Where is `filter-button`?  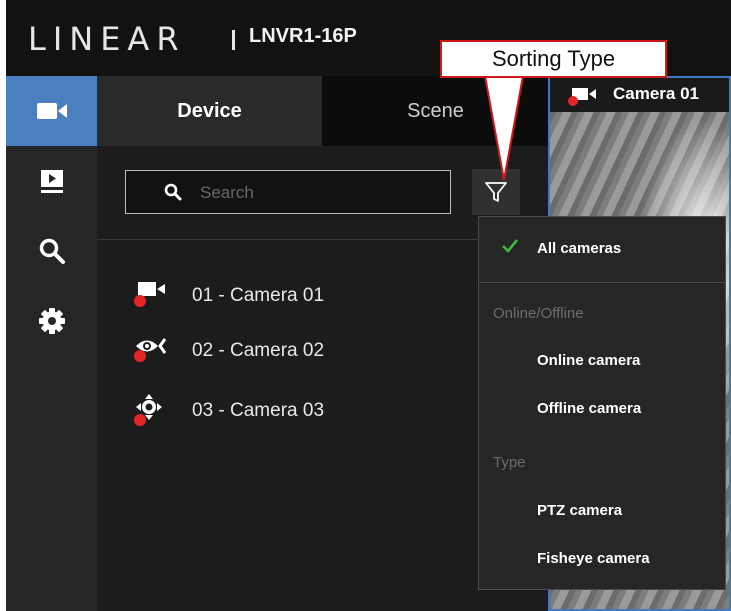 filter-button is located at coordinates (496, 192).